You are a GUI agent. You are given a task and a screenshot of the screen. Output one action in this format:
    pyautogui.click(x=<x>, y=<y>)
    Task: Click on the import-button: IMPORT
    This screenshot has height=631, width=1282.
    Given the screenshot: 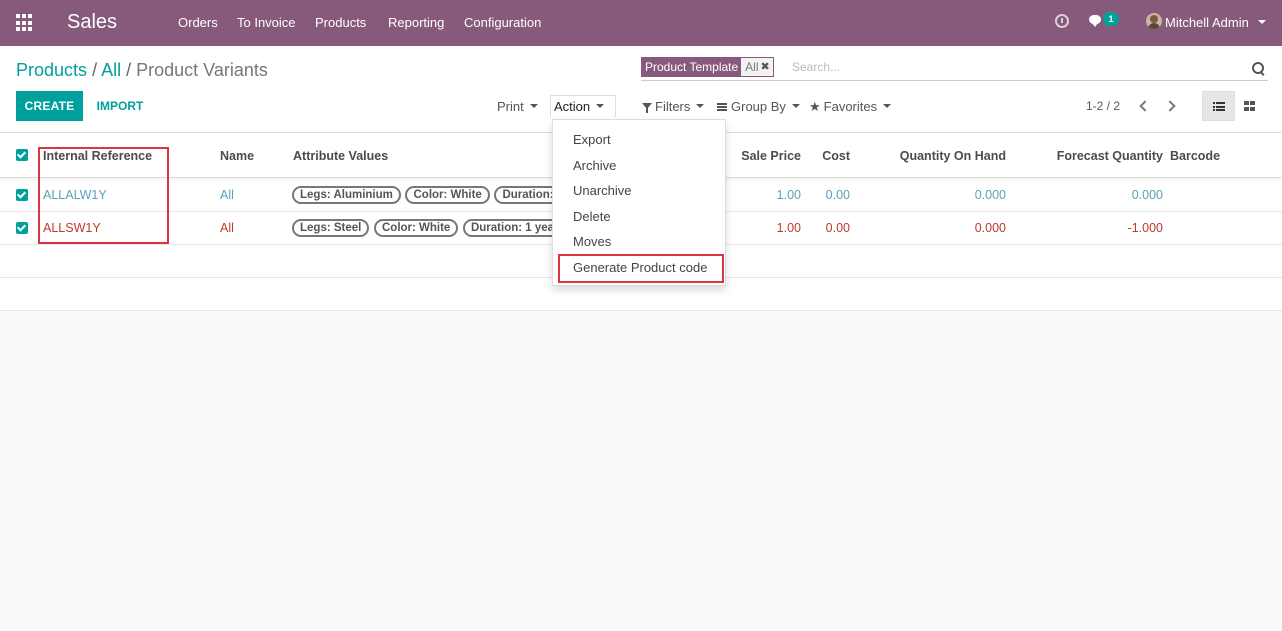 What is the action you would take?
    pyautogui.click(x=120, y=106)
    